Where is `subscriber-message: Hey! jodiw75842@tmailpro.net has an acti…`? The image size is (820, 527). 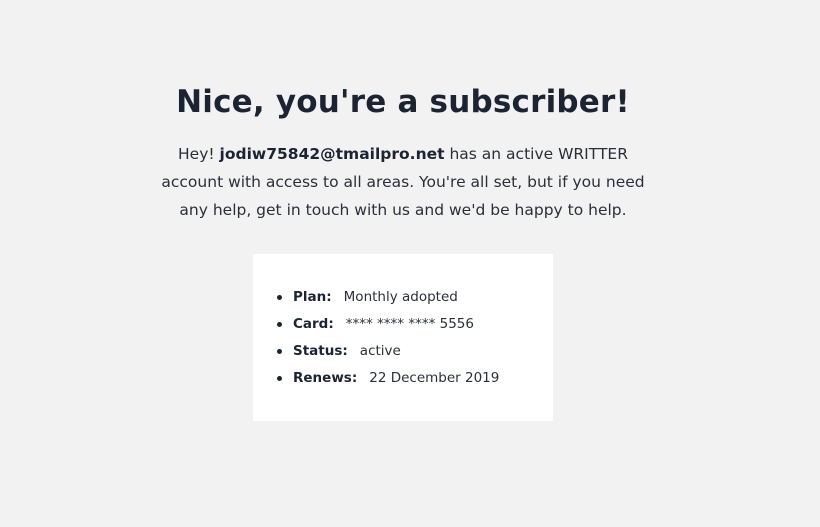 subscriber-message: Hey! jodiw75842@tmailpro.net has an acti… is located at coordinates (403, 182).